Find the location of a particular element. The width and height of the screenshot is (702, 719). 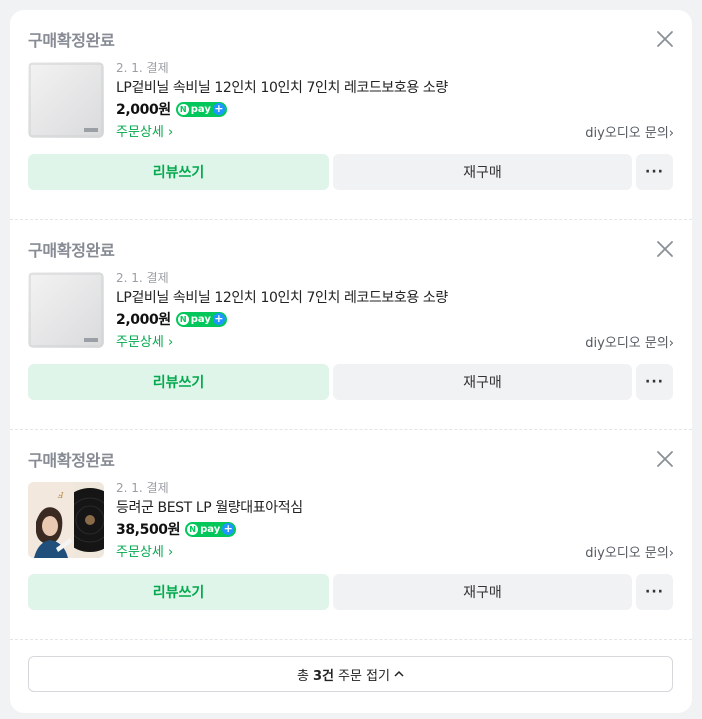

collapse-orders-button: 총 3건 주문 접기 is located at coordinates (350, 674).